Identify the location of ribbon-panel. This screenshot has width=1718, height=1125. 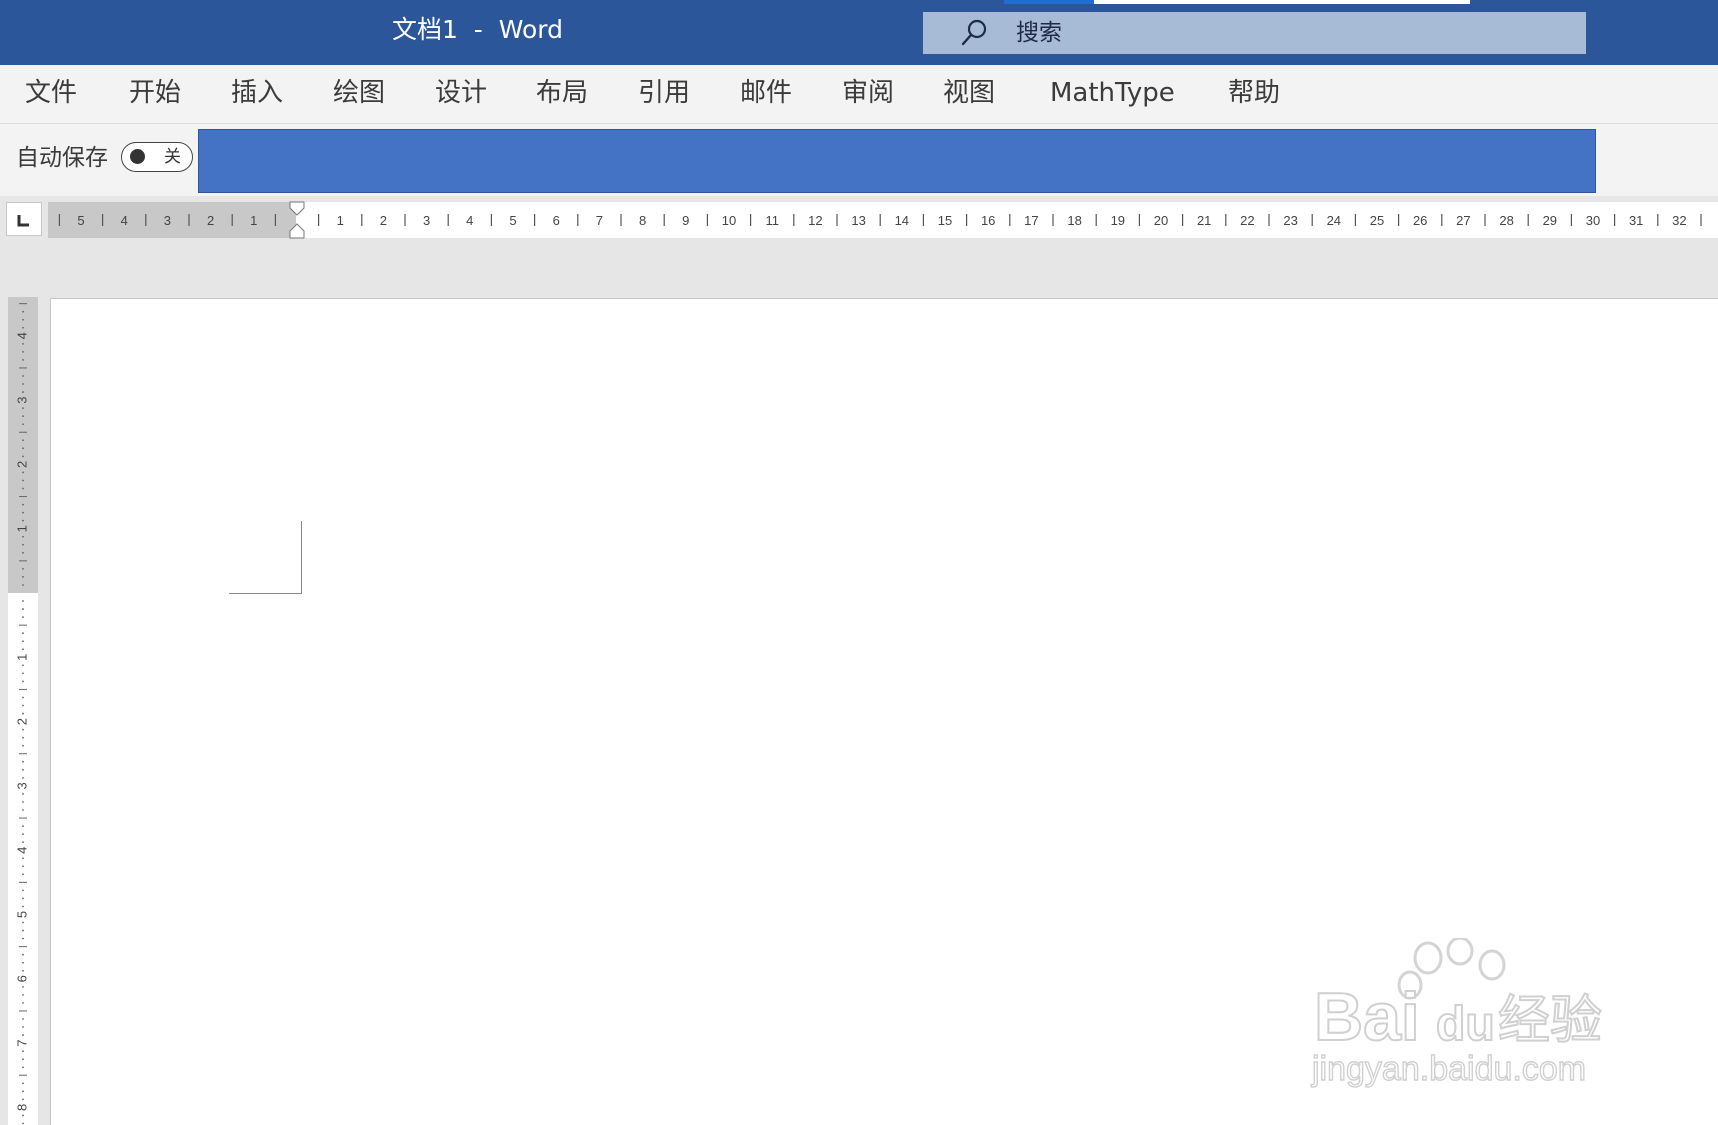
(897, 161).